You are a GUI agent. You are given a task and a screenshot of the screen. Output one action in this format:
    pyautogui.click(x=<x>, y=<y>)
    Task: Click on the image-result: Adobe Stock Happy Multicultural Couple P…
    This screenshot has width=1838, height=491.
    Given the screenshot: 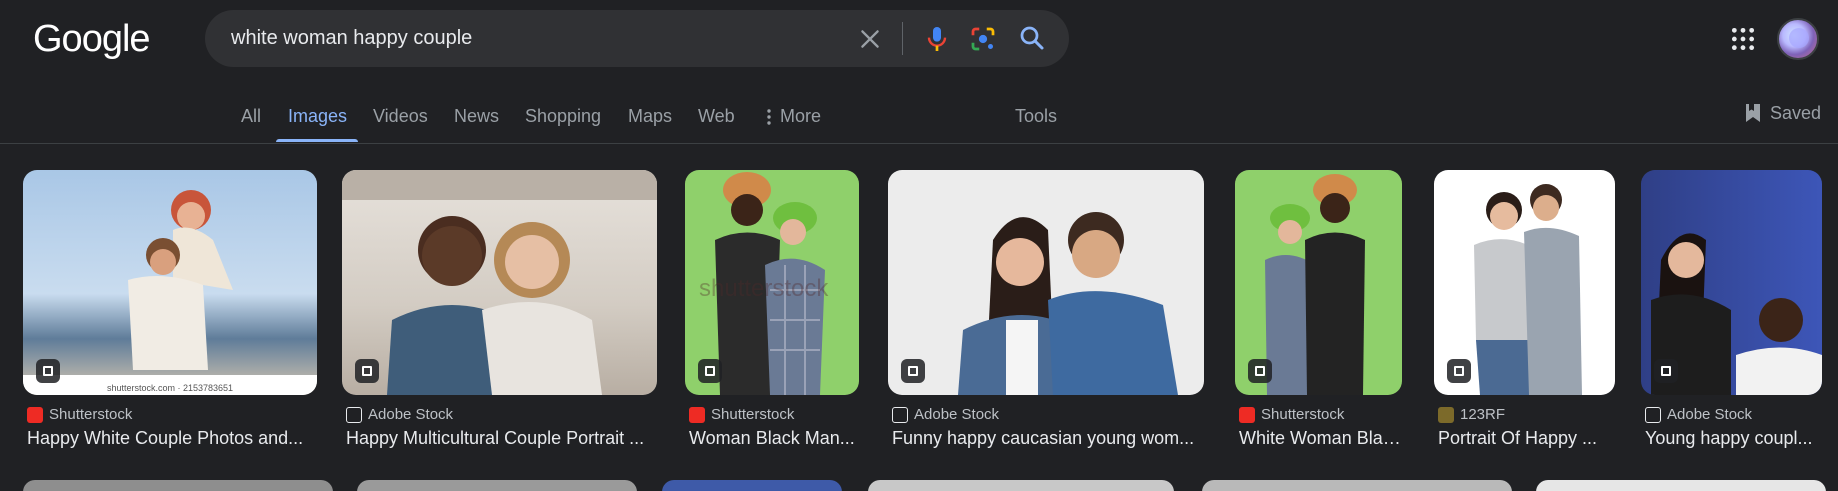 What is the action you would take?
    pyautogui.click(x=499, y=309)
    